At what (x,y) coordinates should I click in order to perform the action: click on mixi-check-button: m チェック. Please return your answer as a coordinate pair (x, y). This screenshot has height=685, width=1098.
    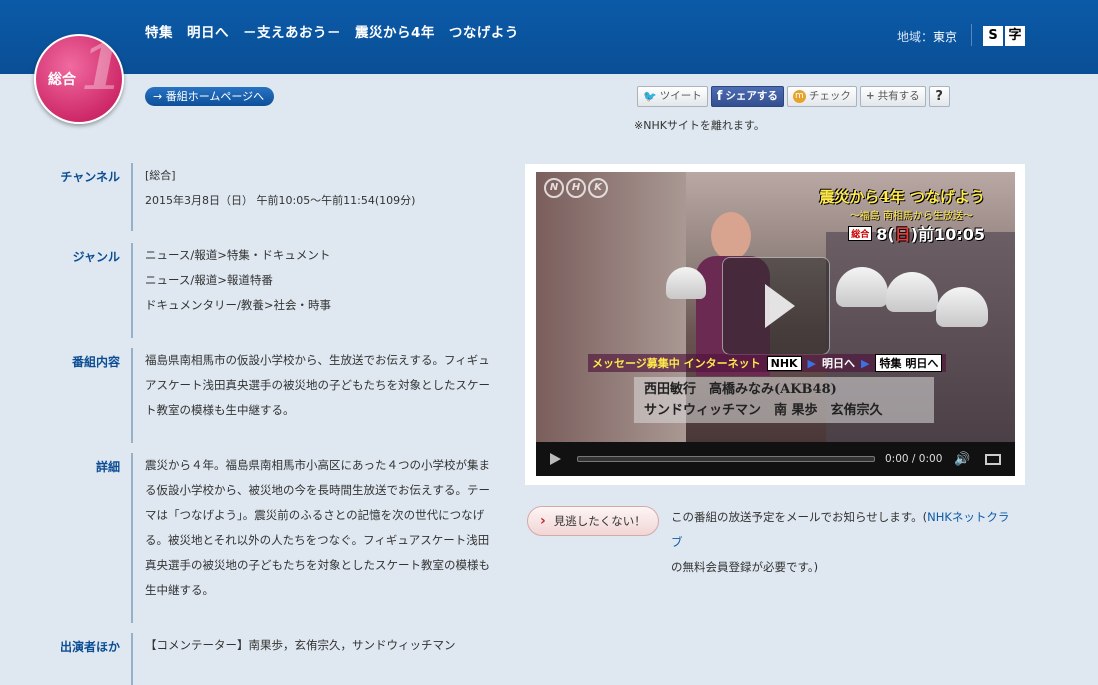
    Looking at the image, I should click on (821, 96).